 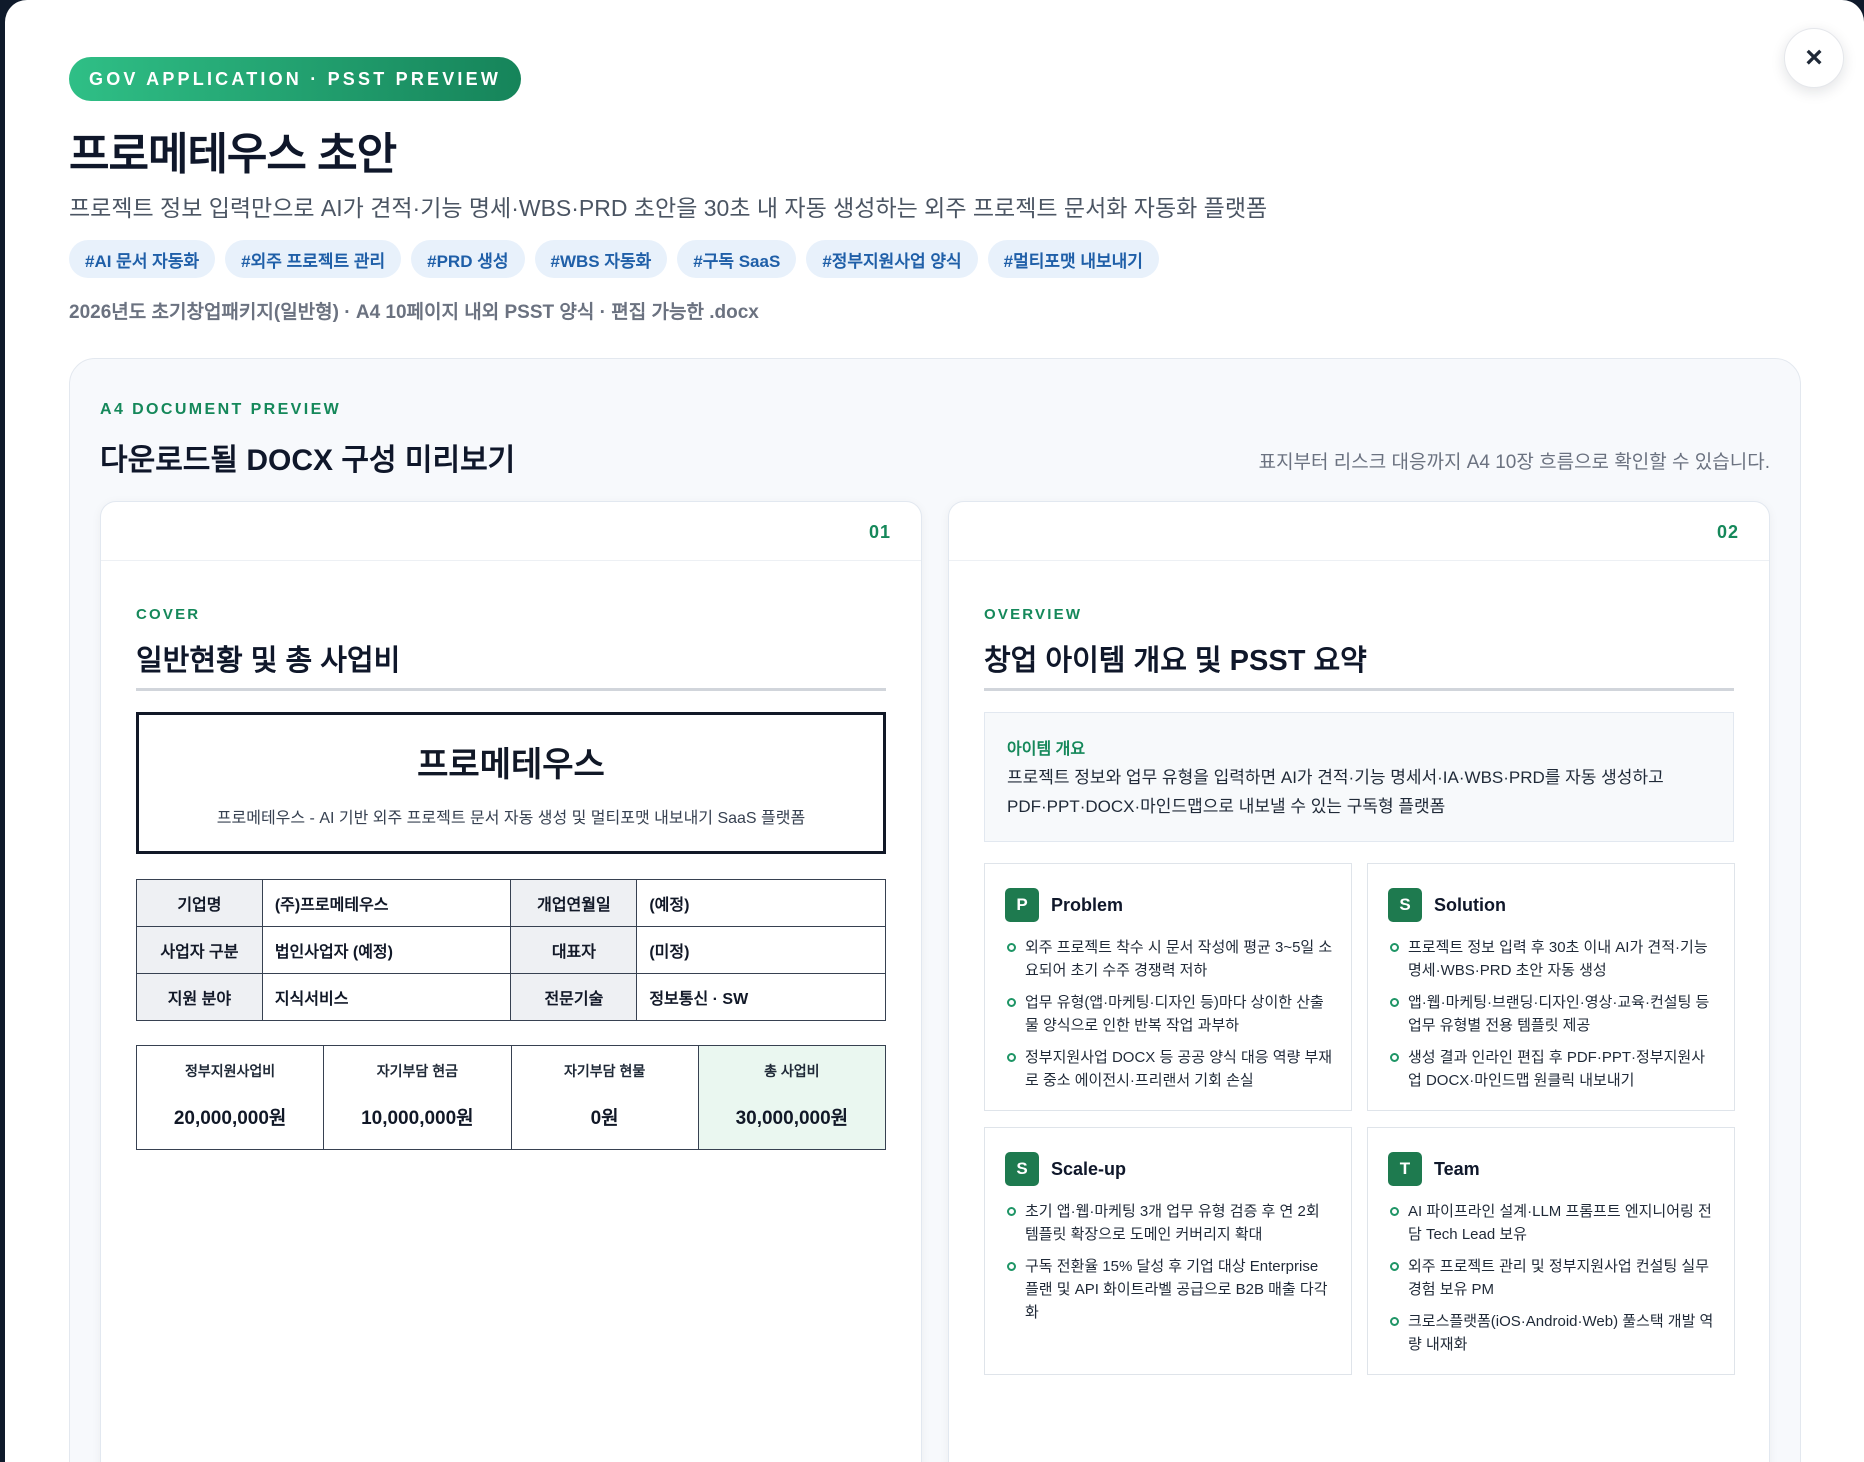 I want to click on psst-letter-badge: T, so click(x=1405, y=1169).